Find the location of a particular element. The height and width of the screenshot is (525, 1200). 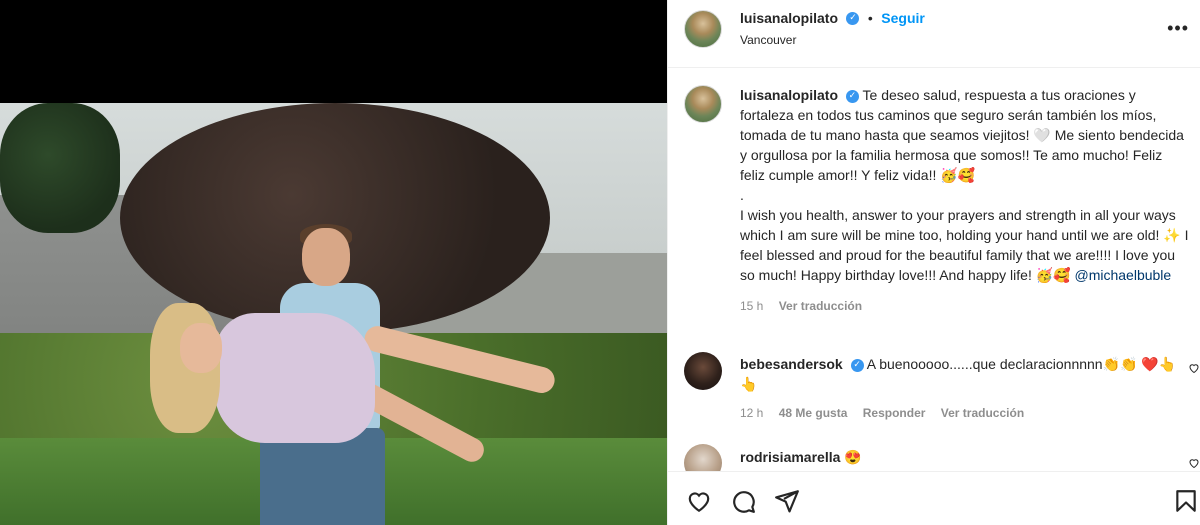

caption-username: luisanalopilato is located at coordinates (789, 95).